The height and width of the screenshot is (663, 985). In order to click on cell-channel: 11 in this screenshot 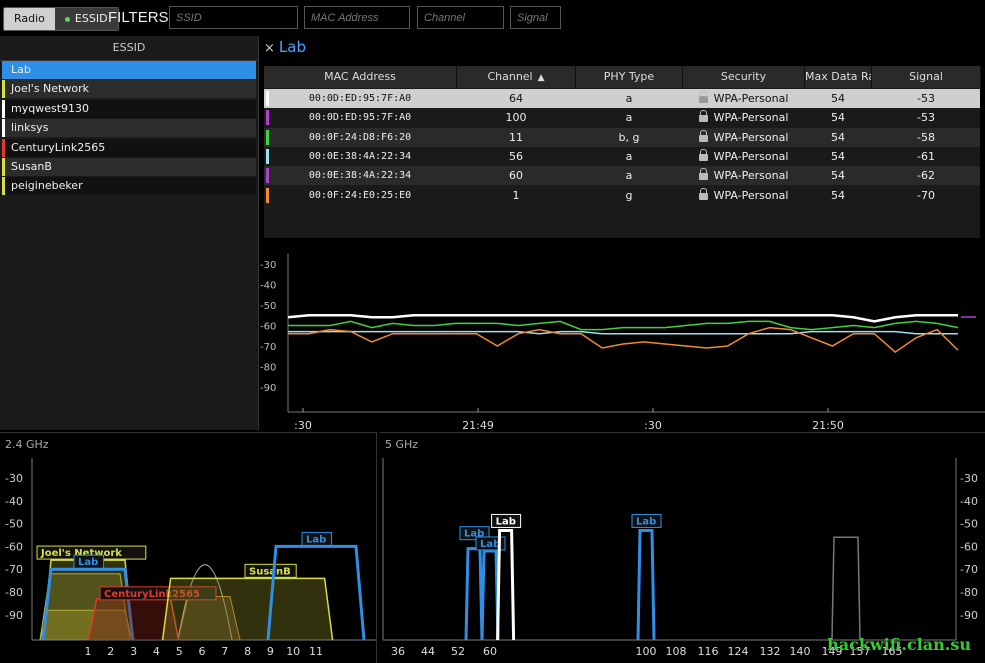, I will do `click(516, 137)`.